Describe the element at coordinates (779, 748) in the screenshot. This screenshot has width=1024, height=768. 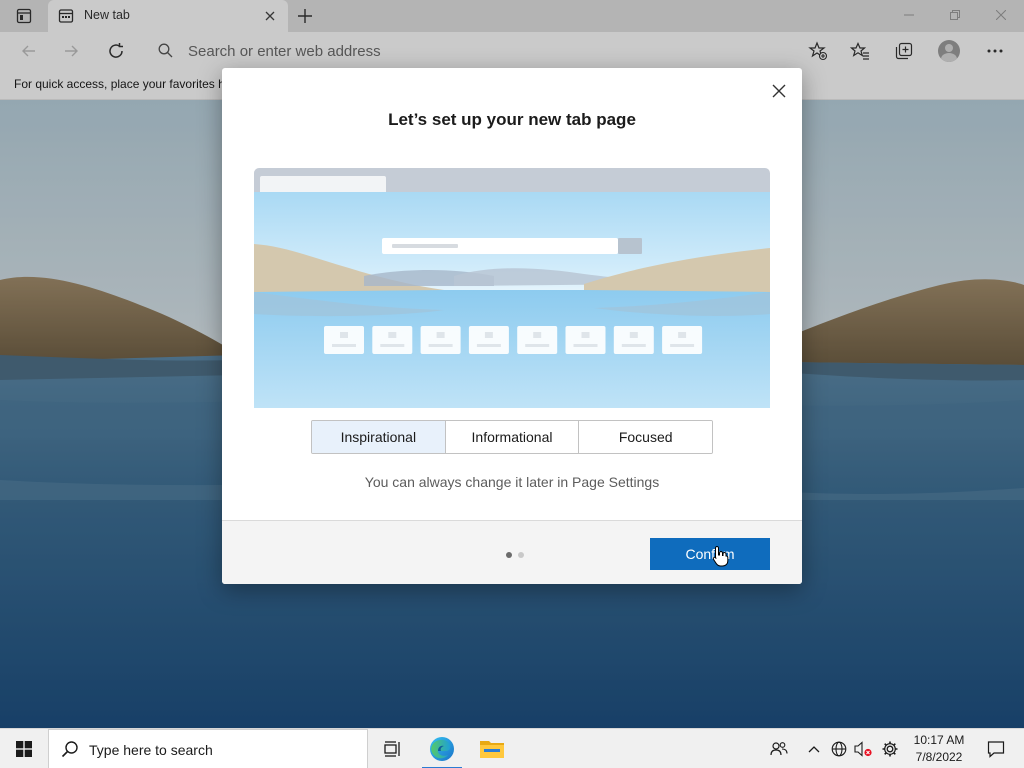
I see `people-icon` at that location.